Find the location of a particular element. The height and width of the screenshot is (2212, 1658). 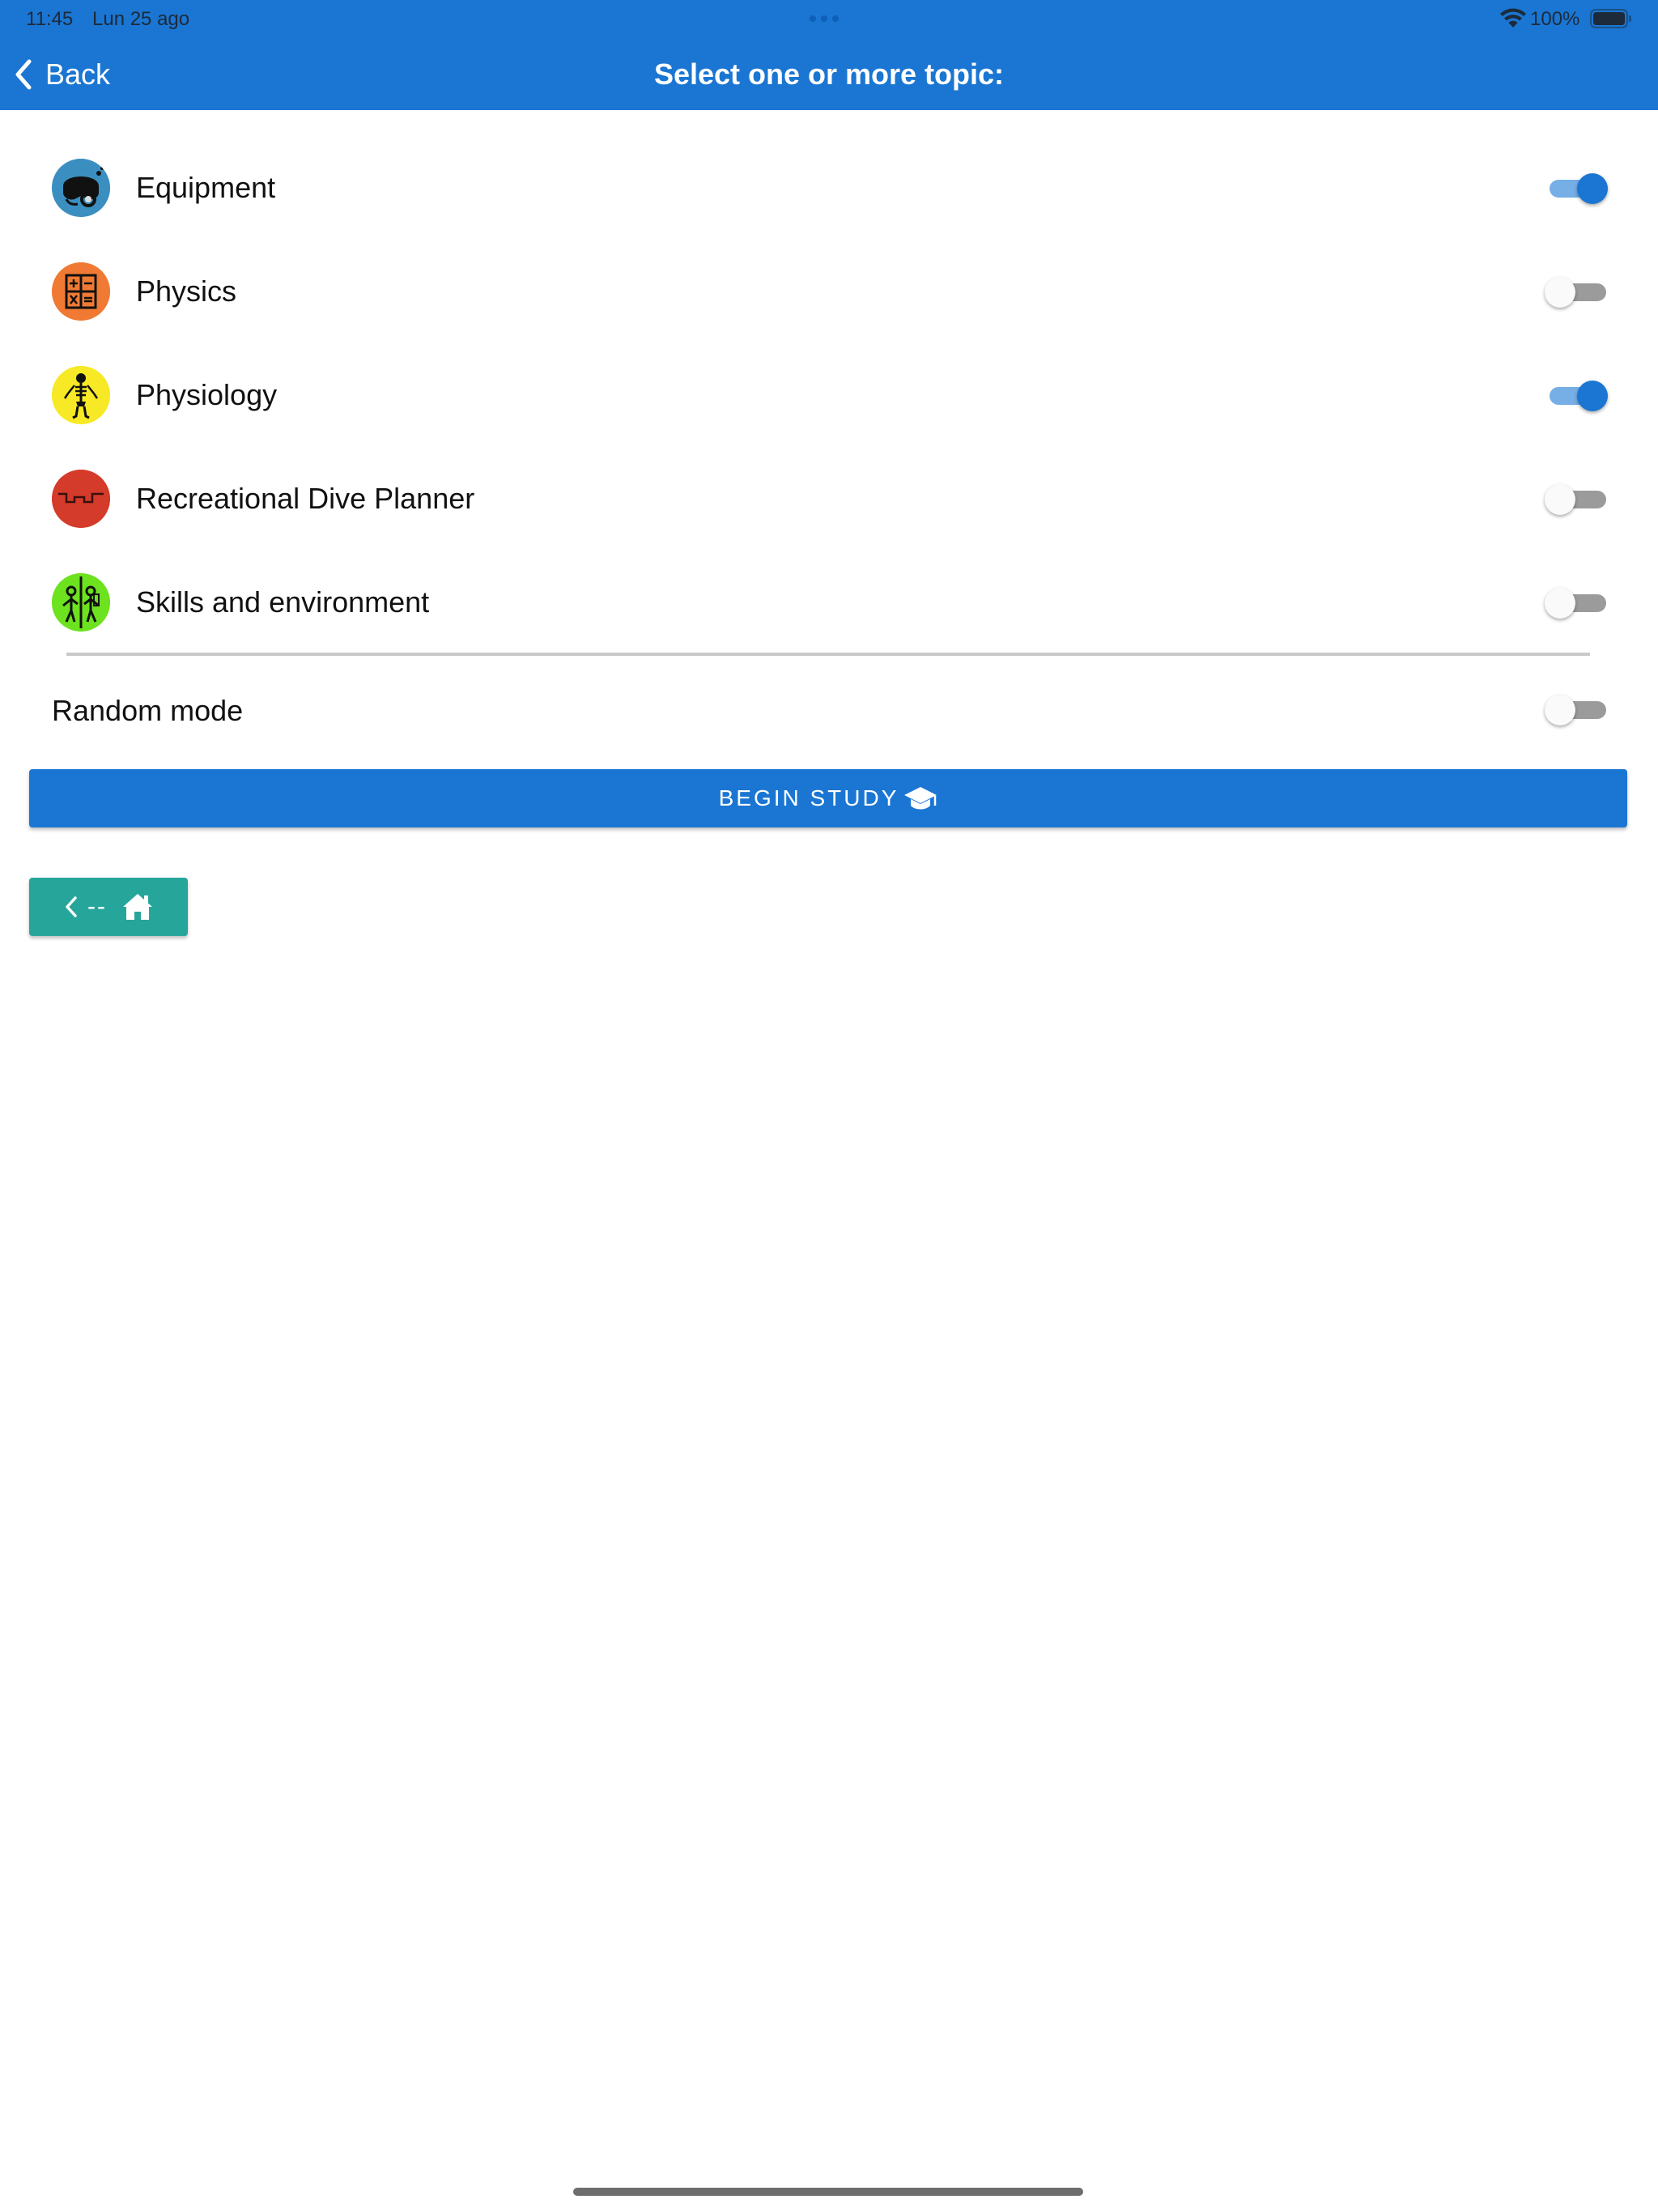

home-button: -- is located at coordinates (108, 907).